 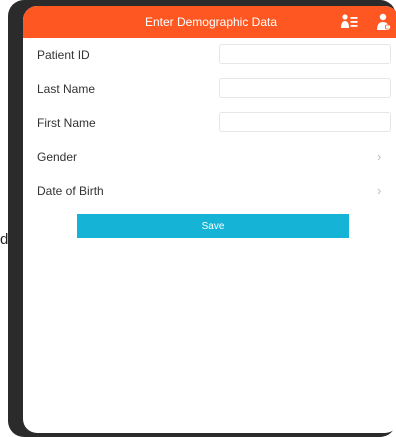 What do you see at coordinates (63, 55) in the screenshot?
I see `patient-id-label: Patient ID` at bounding box center [63, 55].